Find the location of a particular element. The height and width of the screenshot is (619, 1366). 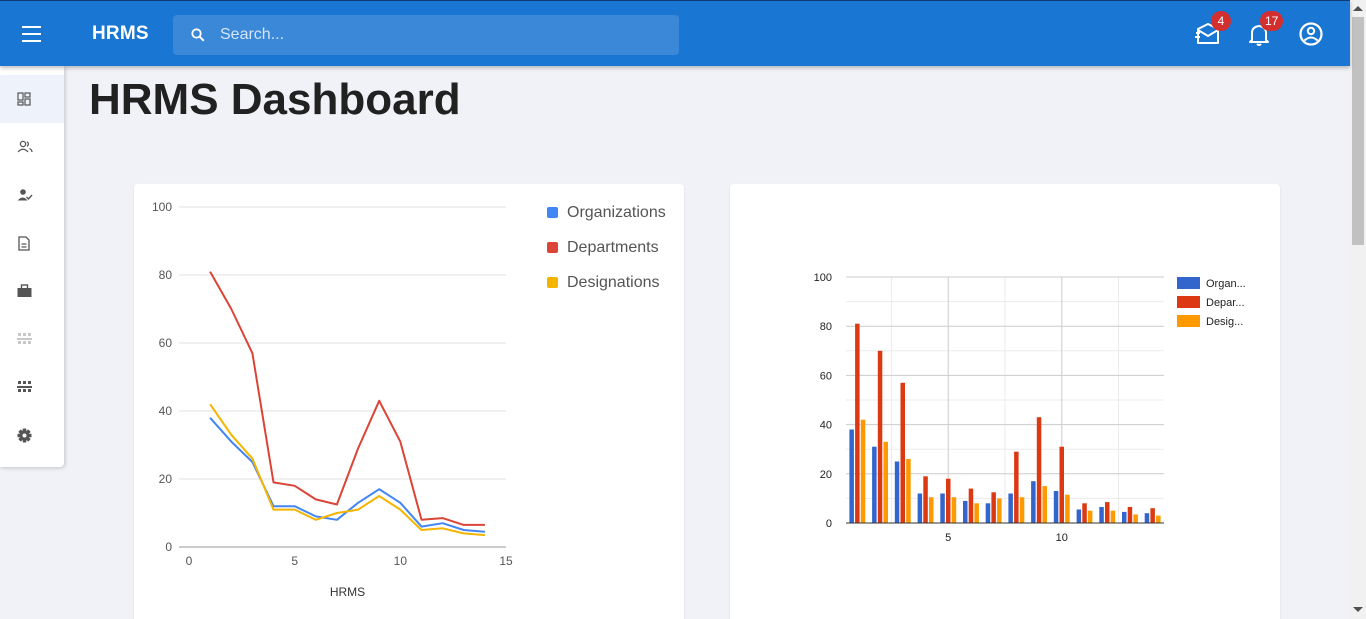

search-box is located at coordinates (426, 35).